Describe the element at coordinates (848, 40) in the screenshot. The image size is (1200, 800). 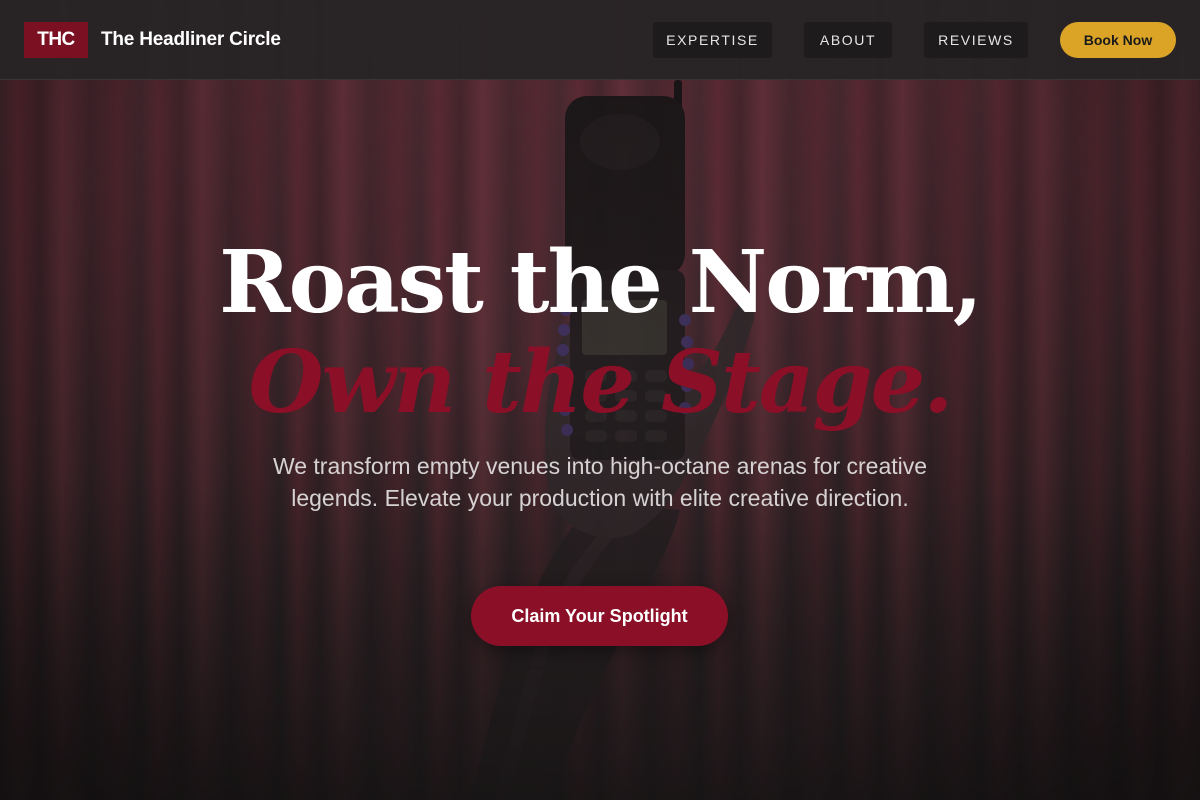
I see `nav-link-about: ABOUT` at that location.